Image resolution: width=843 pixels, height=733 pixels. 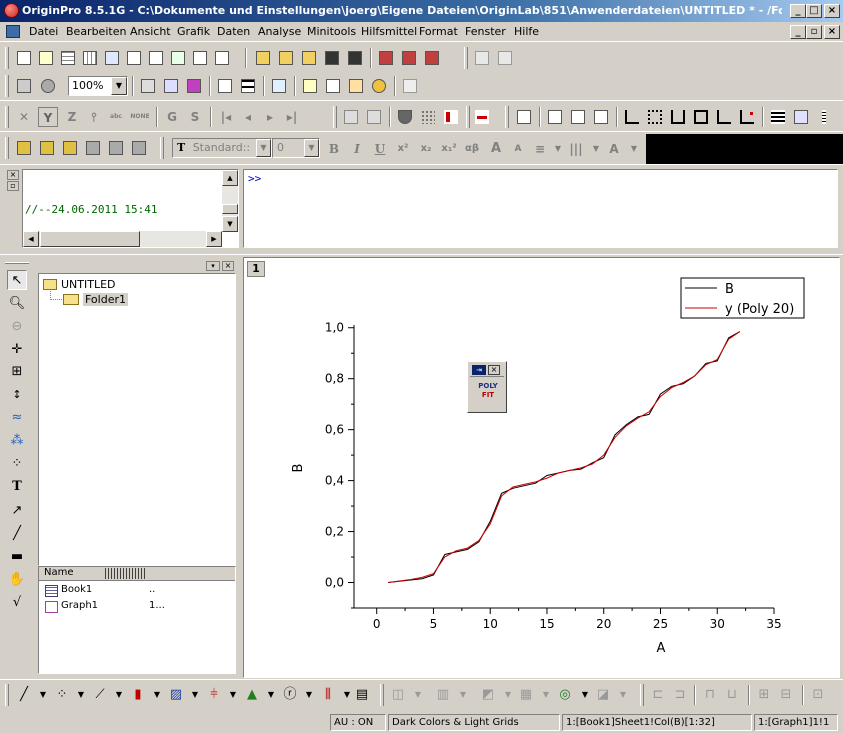 I want to click on rescale-icon, so click(x=351, y=117).